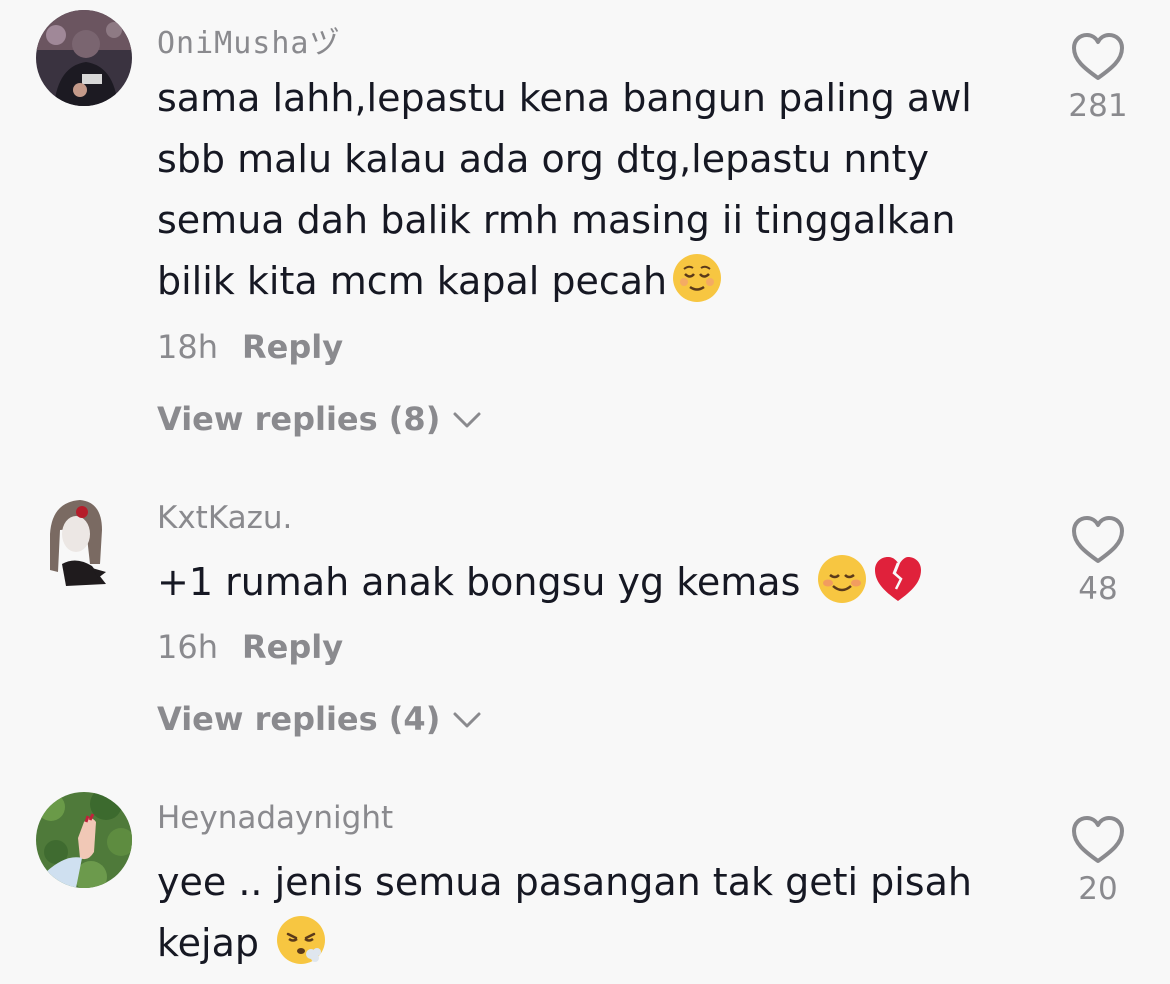 The height and width of the screenshot is (984, 1170). I want to click on like-button: 48, so click(1098, 561).